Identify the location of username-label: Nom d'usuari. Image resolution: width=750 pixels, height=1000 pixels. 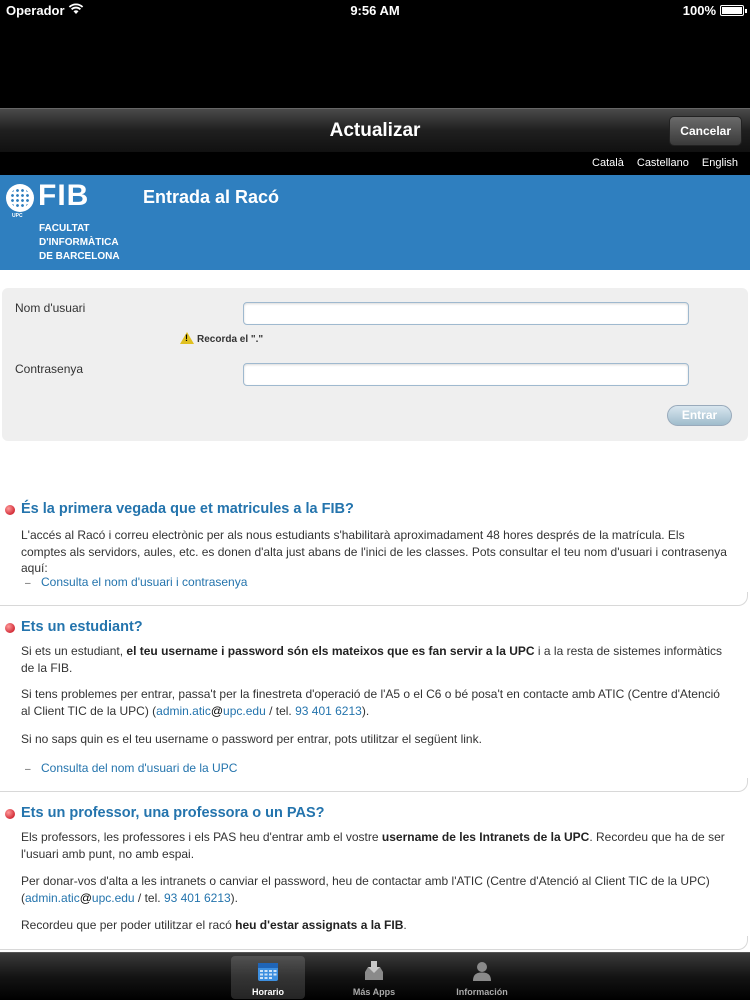
(50, 308).